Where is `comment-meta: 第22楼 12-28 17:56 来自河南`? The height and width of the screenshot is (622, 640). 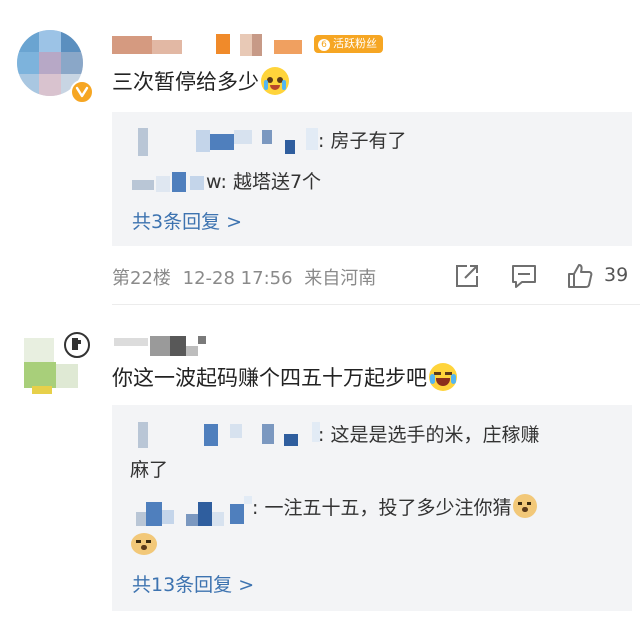 comment-meta: 第22楼 12-28 17:56 来自河南 is located at coordinates (244, 277).